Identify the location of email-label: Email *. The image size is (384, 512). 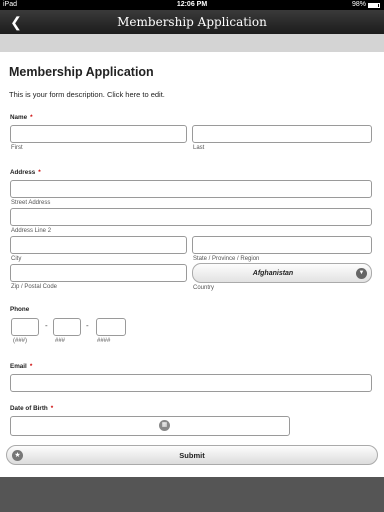
(21, 366).